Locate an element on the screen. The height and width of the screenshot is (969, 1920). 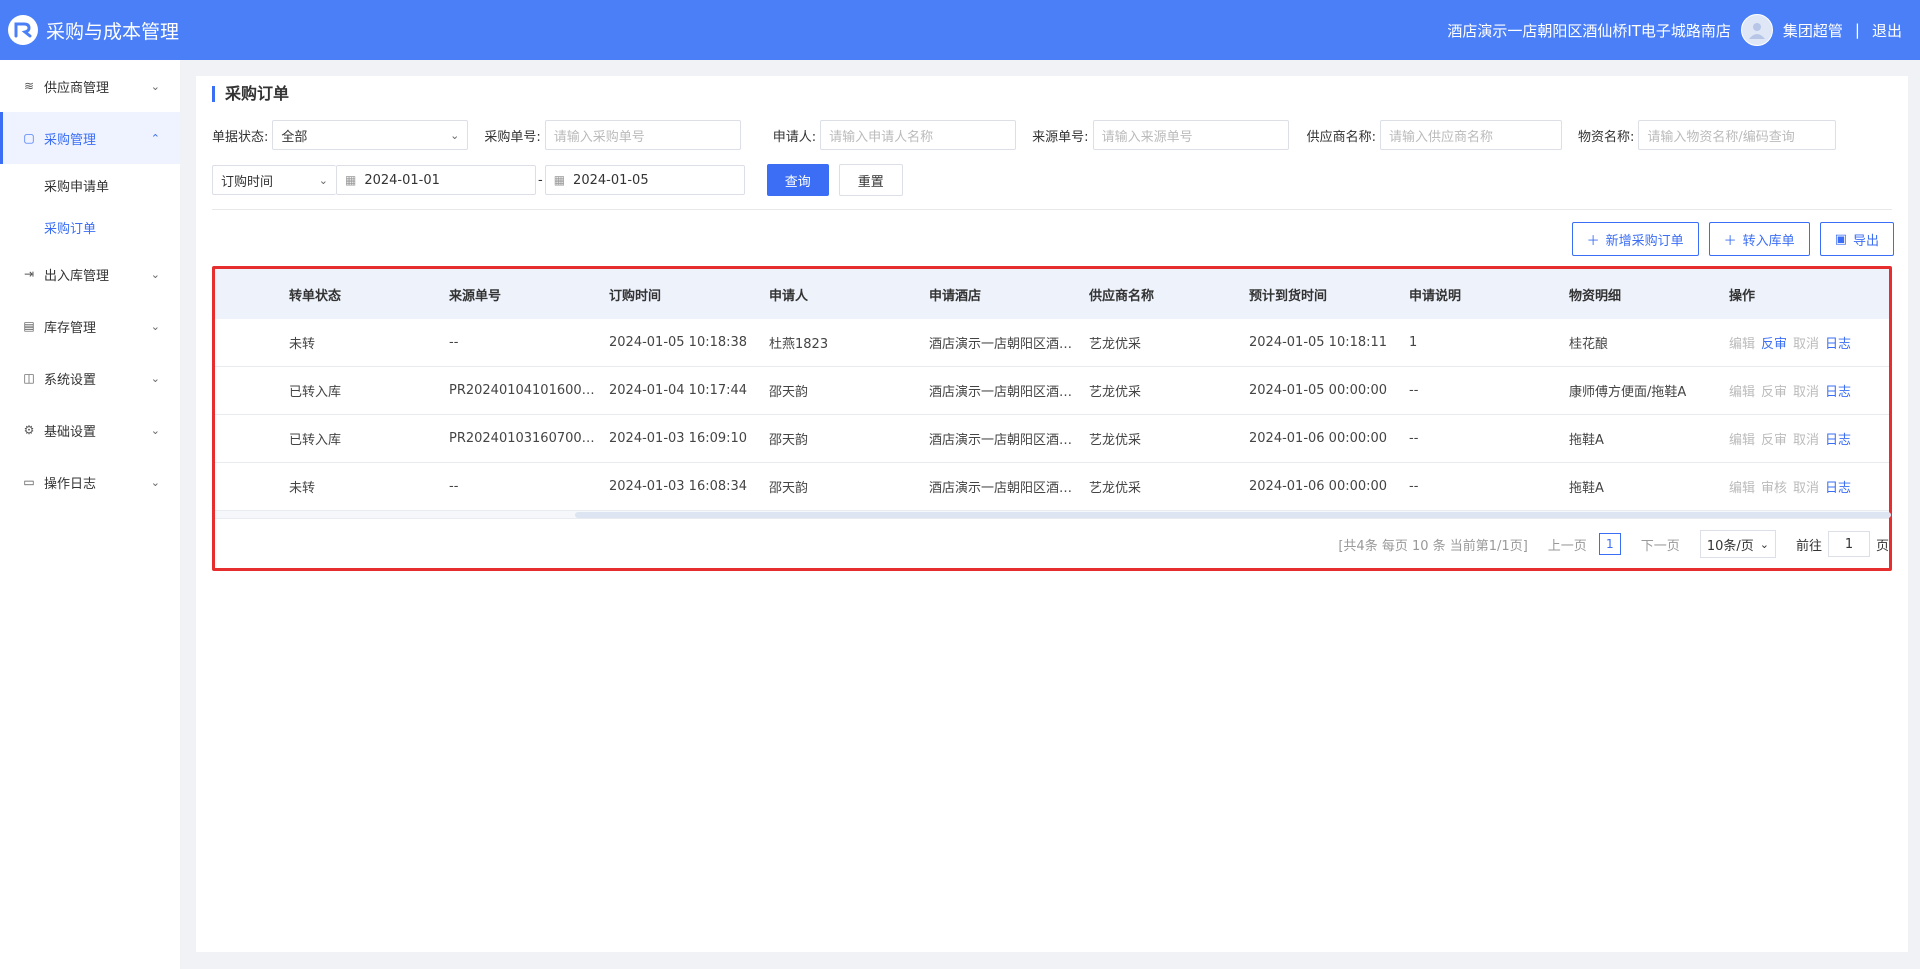
page-size-select: 10条/页 ⌄ is located at coordinates (1737, 544).